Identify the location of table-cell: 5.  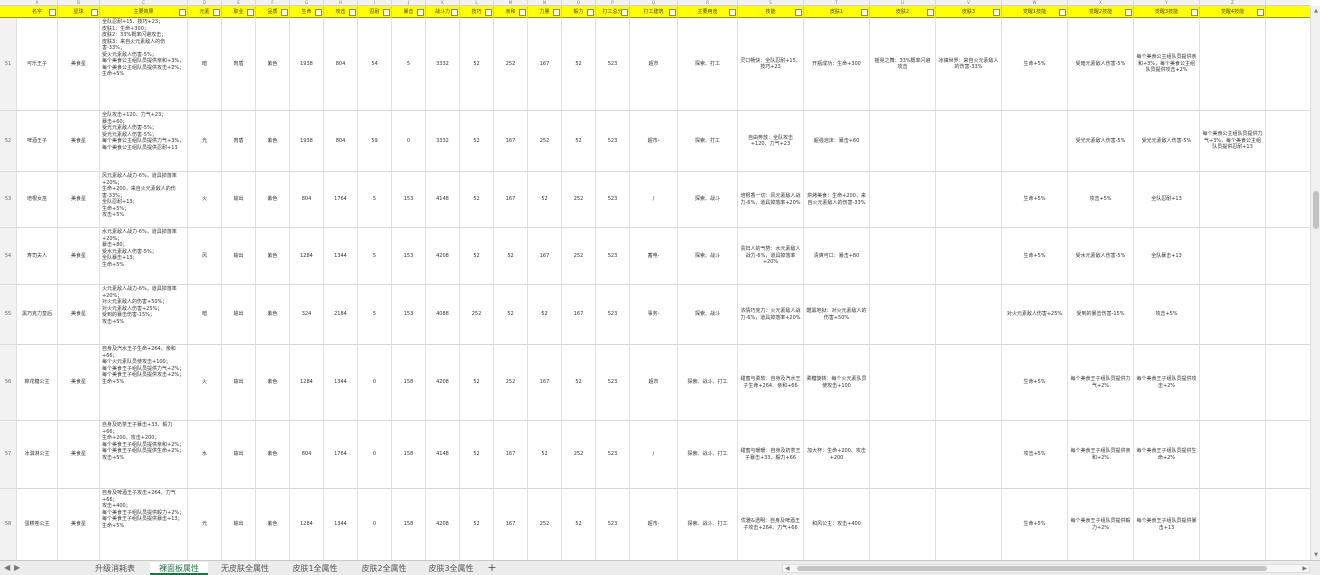
(409, 64).